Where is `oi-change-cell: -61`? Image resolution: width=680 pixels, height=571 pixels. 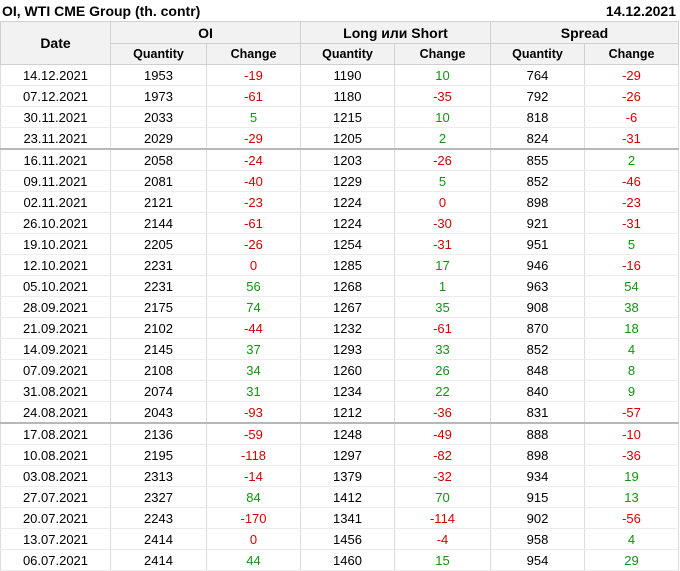
oi-change-cell: -61 is located at coordinates (253, 223).